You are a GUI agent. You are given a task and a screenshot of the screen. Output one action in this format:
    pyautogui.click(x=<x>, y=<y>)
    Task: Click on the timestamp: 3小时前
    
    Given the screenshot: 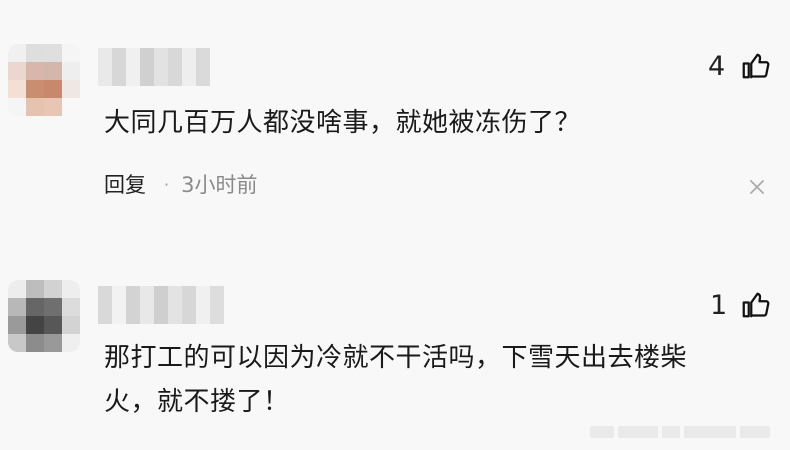 What is the action you would take?
    pyautogui.click(x=219, y=185)
    